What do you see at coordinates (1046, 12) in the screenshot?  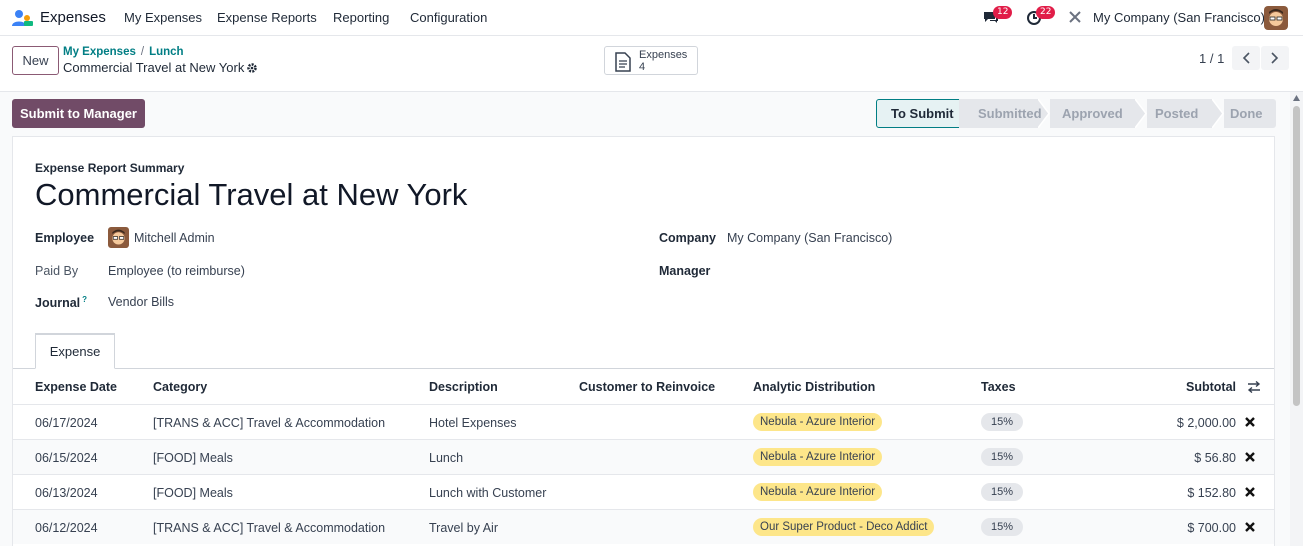 I see `activities-badge: 22` at bounding box center [1046, 12].